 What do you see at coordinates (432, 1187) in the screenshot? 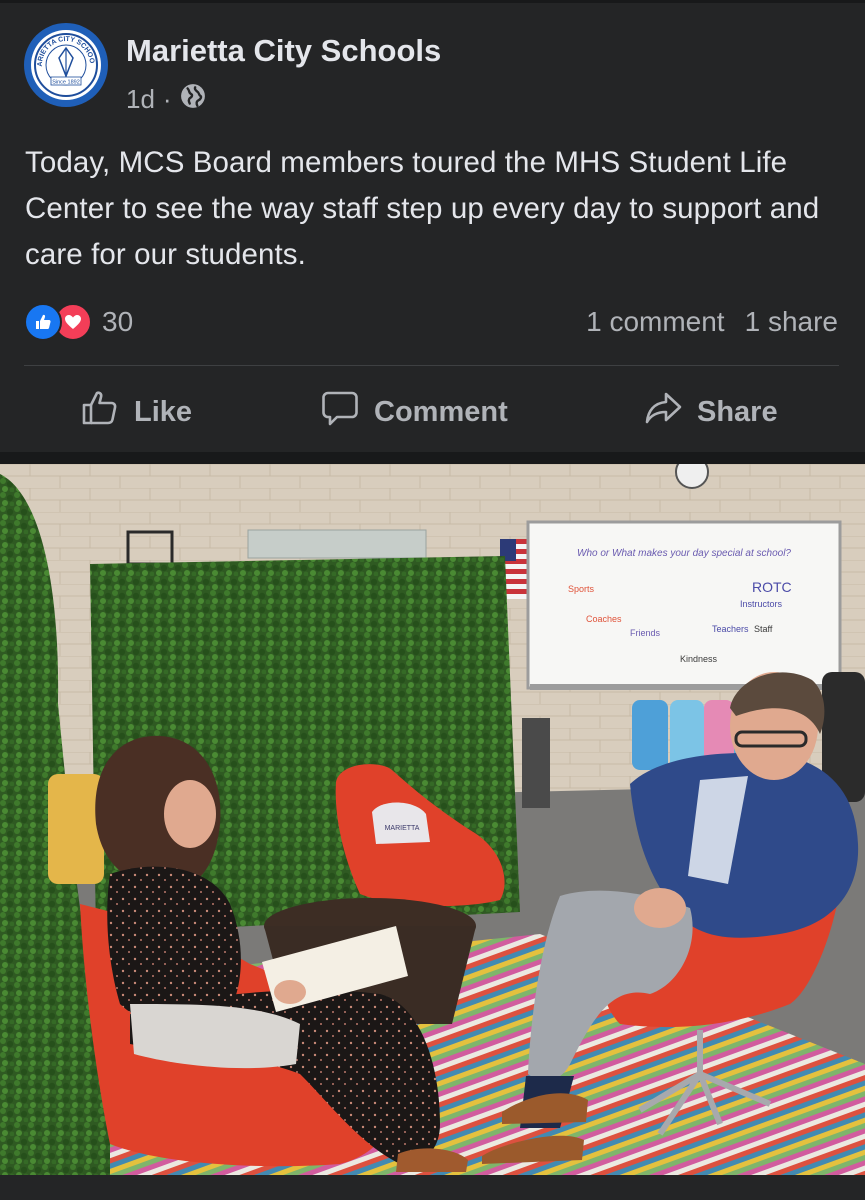
I see `bottom-strip` at bounding box center [432, 1187].